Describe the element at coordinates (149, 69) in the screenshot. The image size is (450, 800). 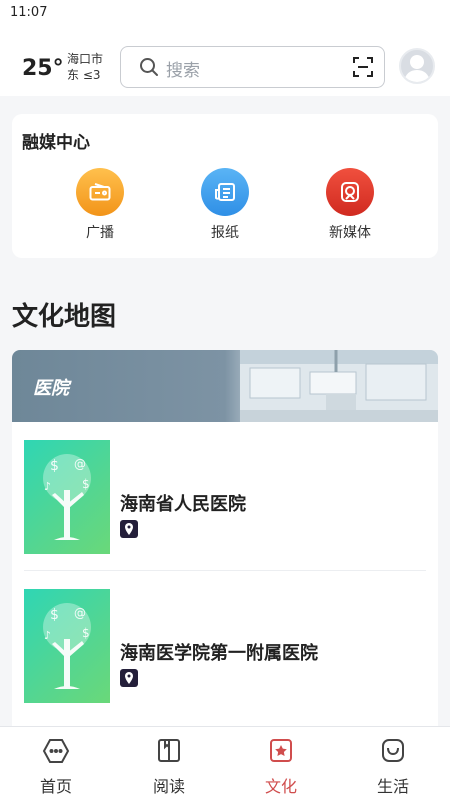
I see `search-icon` at that location.